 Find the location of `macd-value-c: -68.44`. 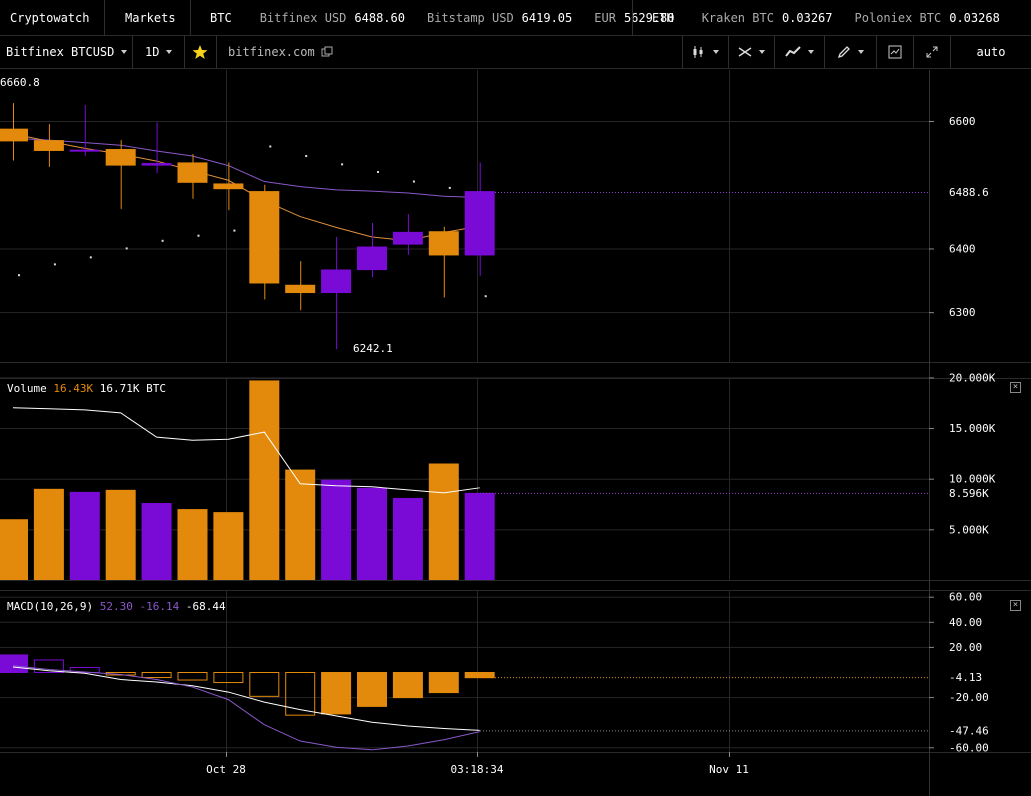

macd-value-c: -68.44 is located at coordinates (205, 606).